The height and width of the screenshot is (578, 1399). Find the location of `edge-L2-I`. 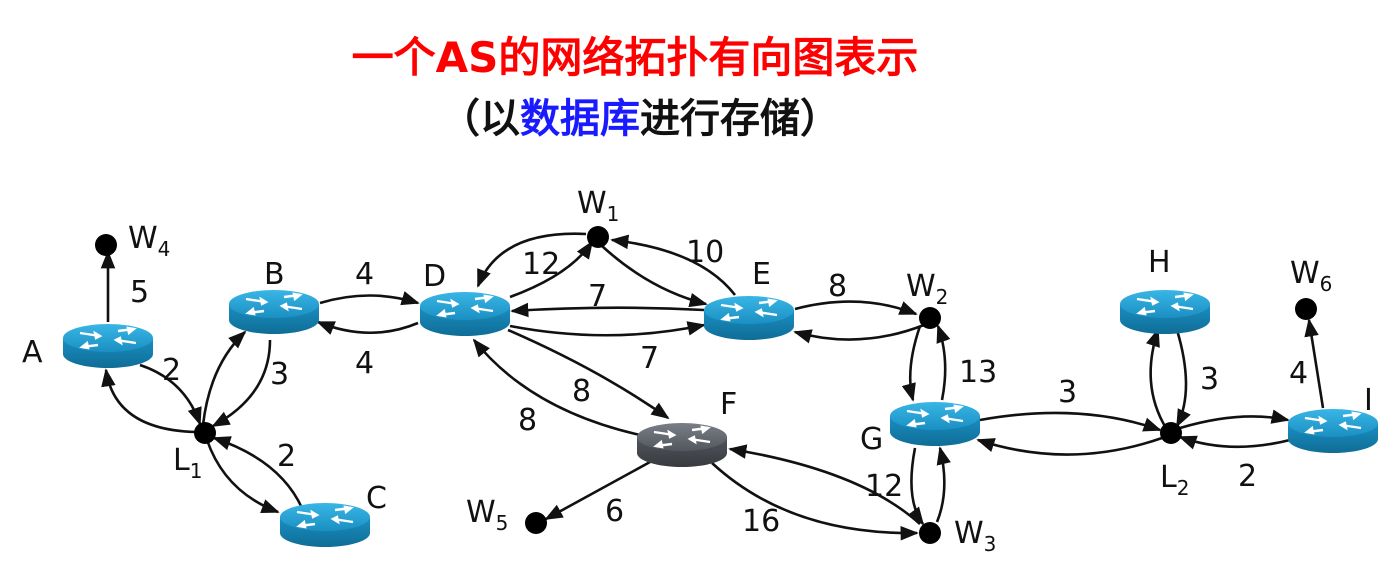

edge-L2-I is located at coordinates (1234, 419).